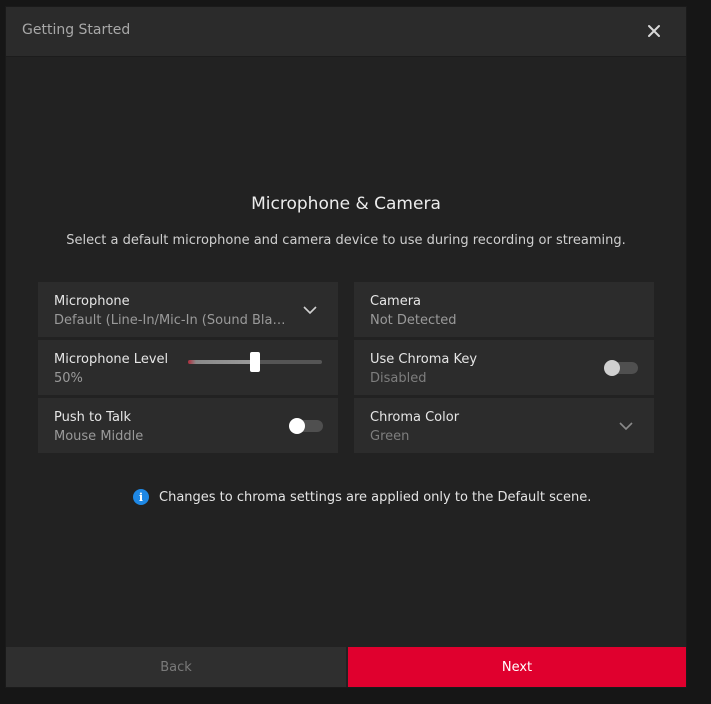  I want to click on chroma-color-select: Chroma Color Green, so click(504, 425).